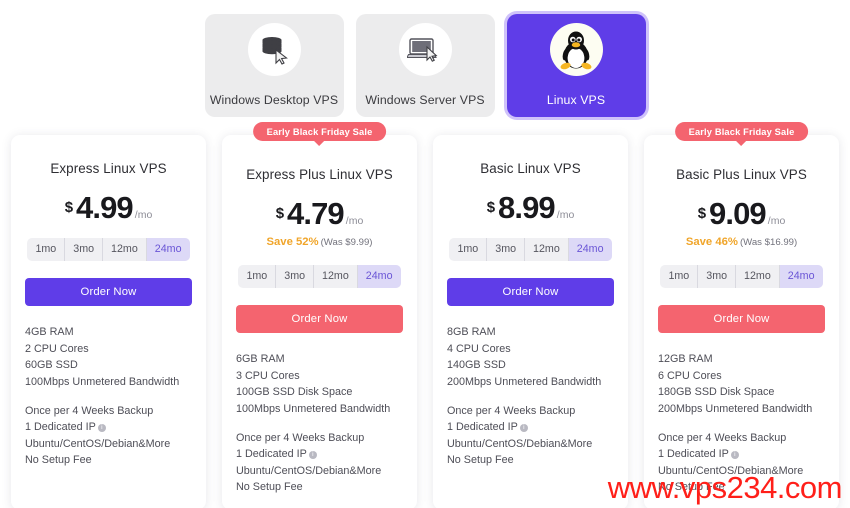  Describe the element at coordinates (738, 213) in the screenshot. I see `price-amount: 9.09` at that location.